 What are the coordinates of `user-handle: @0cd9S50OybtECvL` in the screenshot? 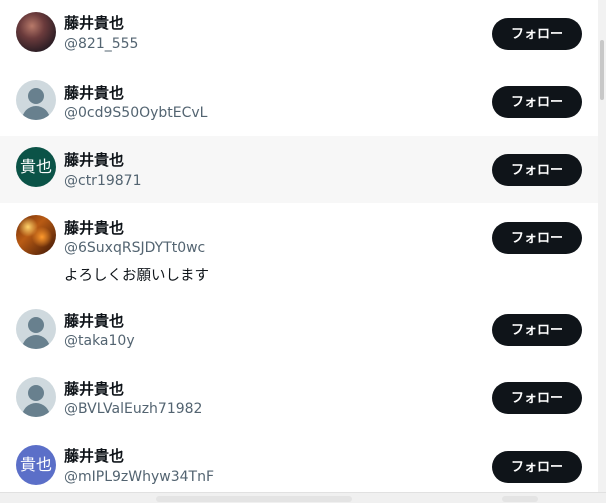 It's located at (136, 113).